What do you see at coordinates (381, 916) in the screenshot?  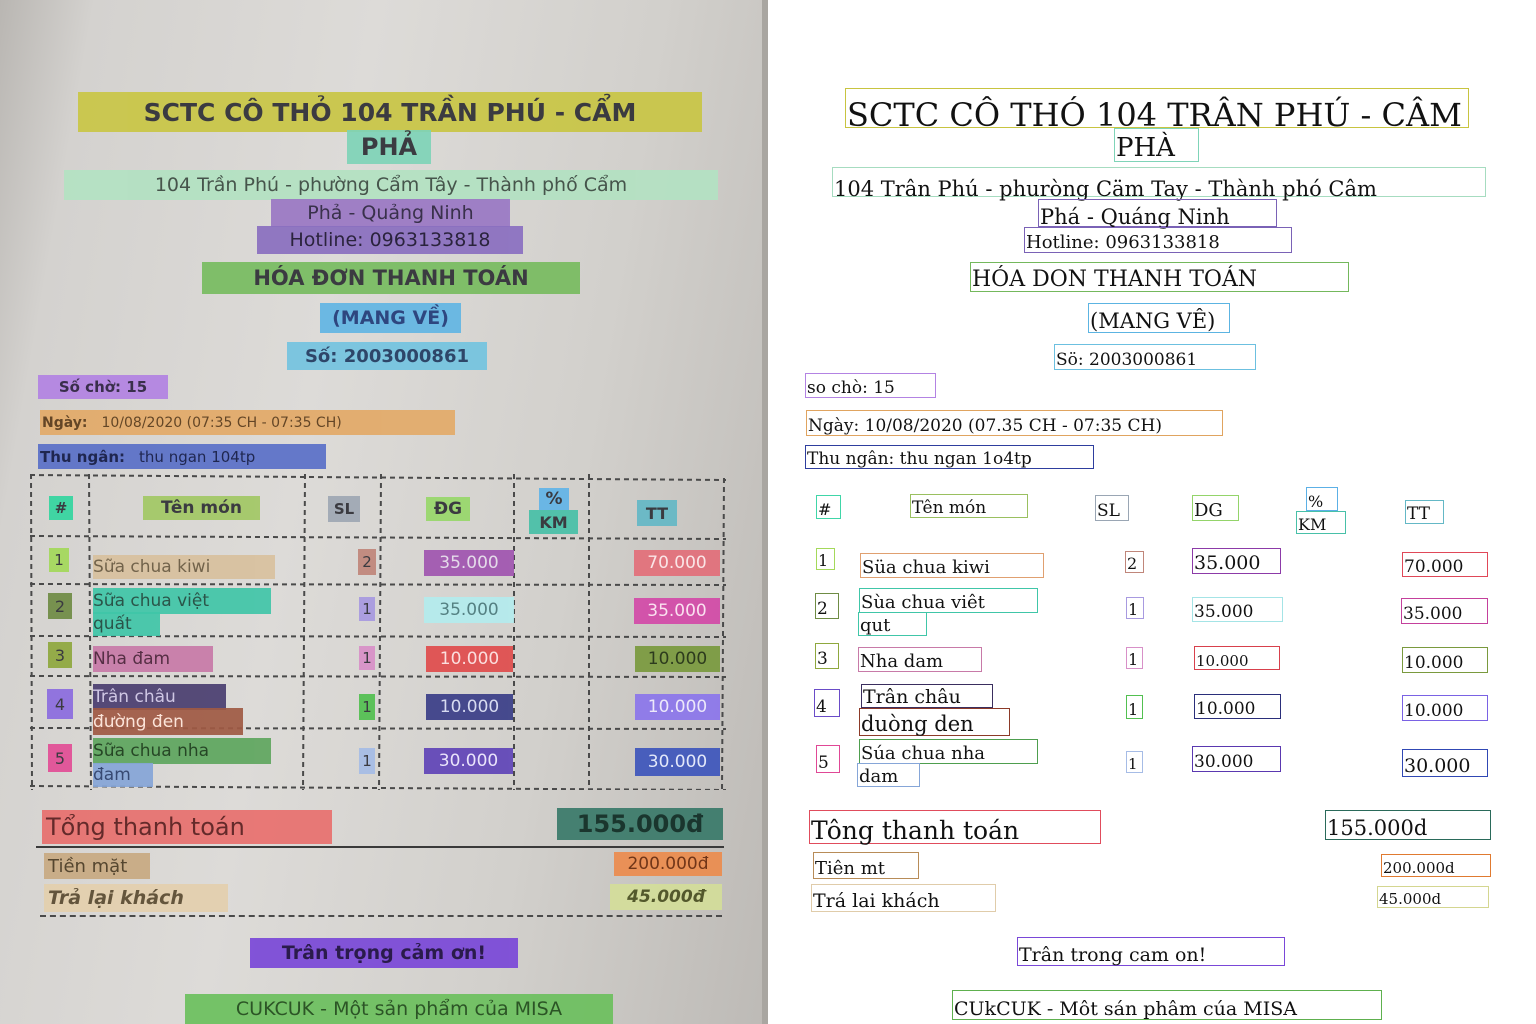 I see `footer-divider` at bounding box center [381, 916].